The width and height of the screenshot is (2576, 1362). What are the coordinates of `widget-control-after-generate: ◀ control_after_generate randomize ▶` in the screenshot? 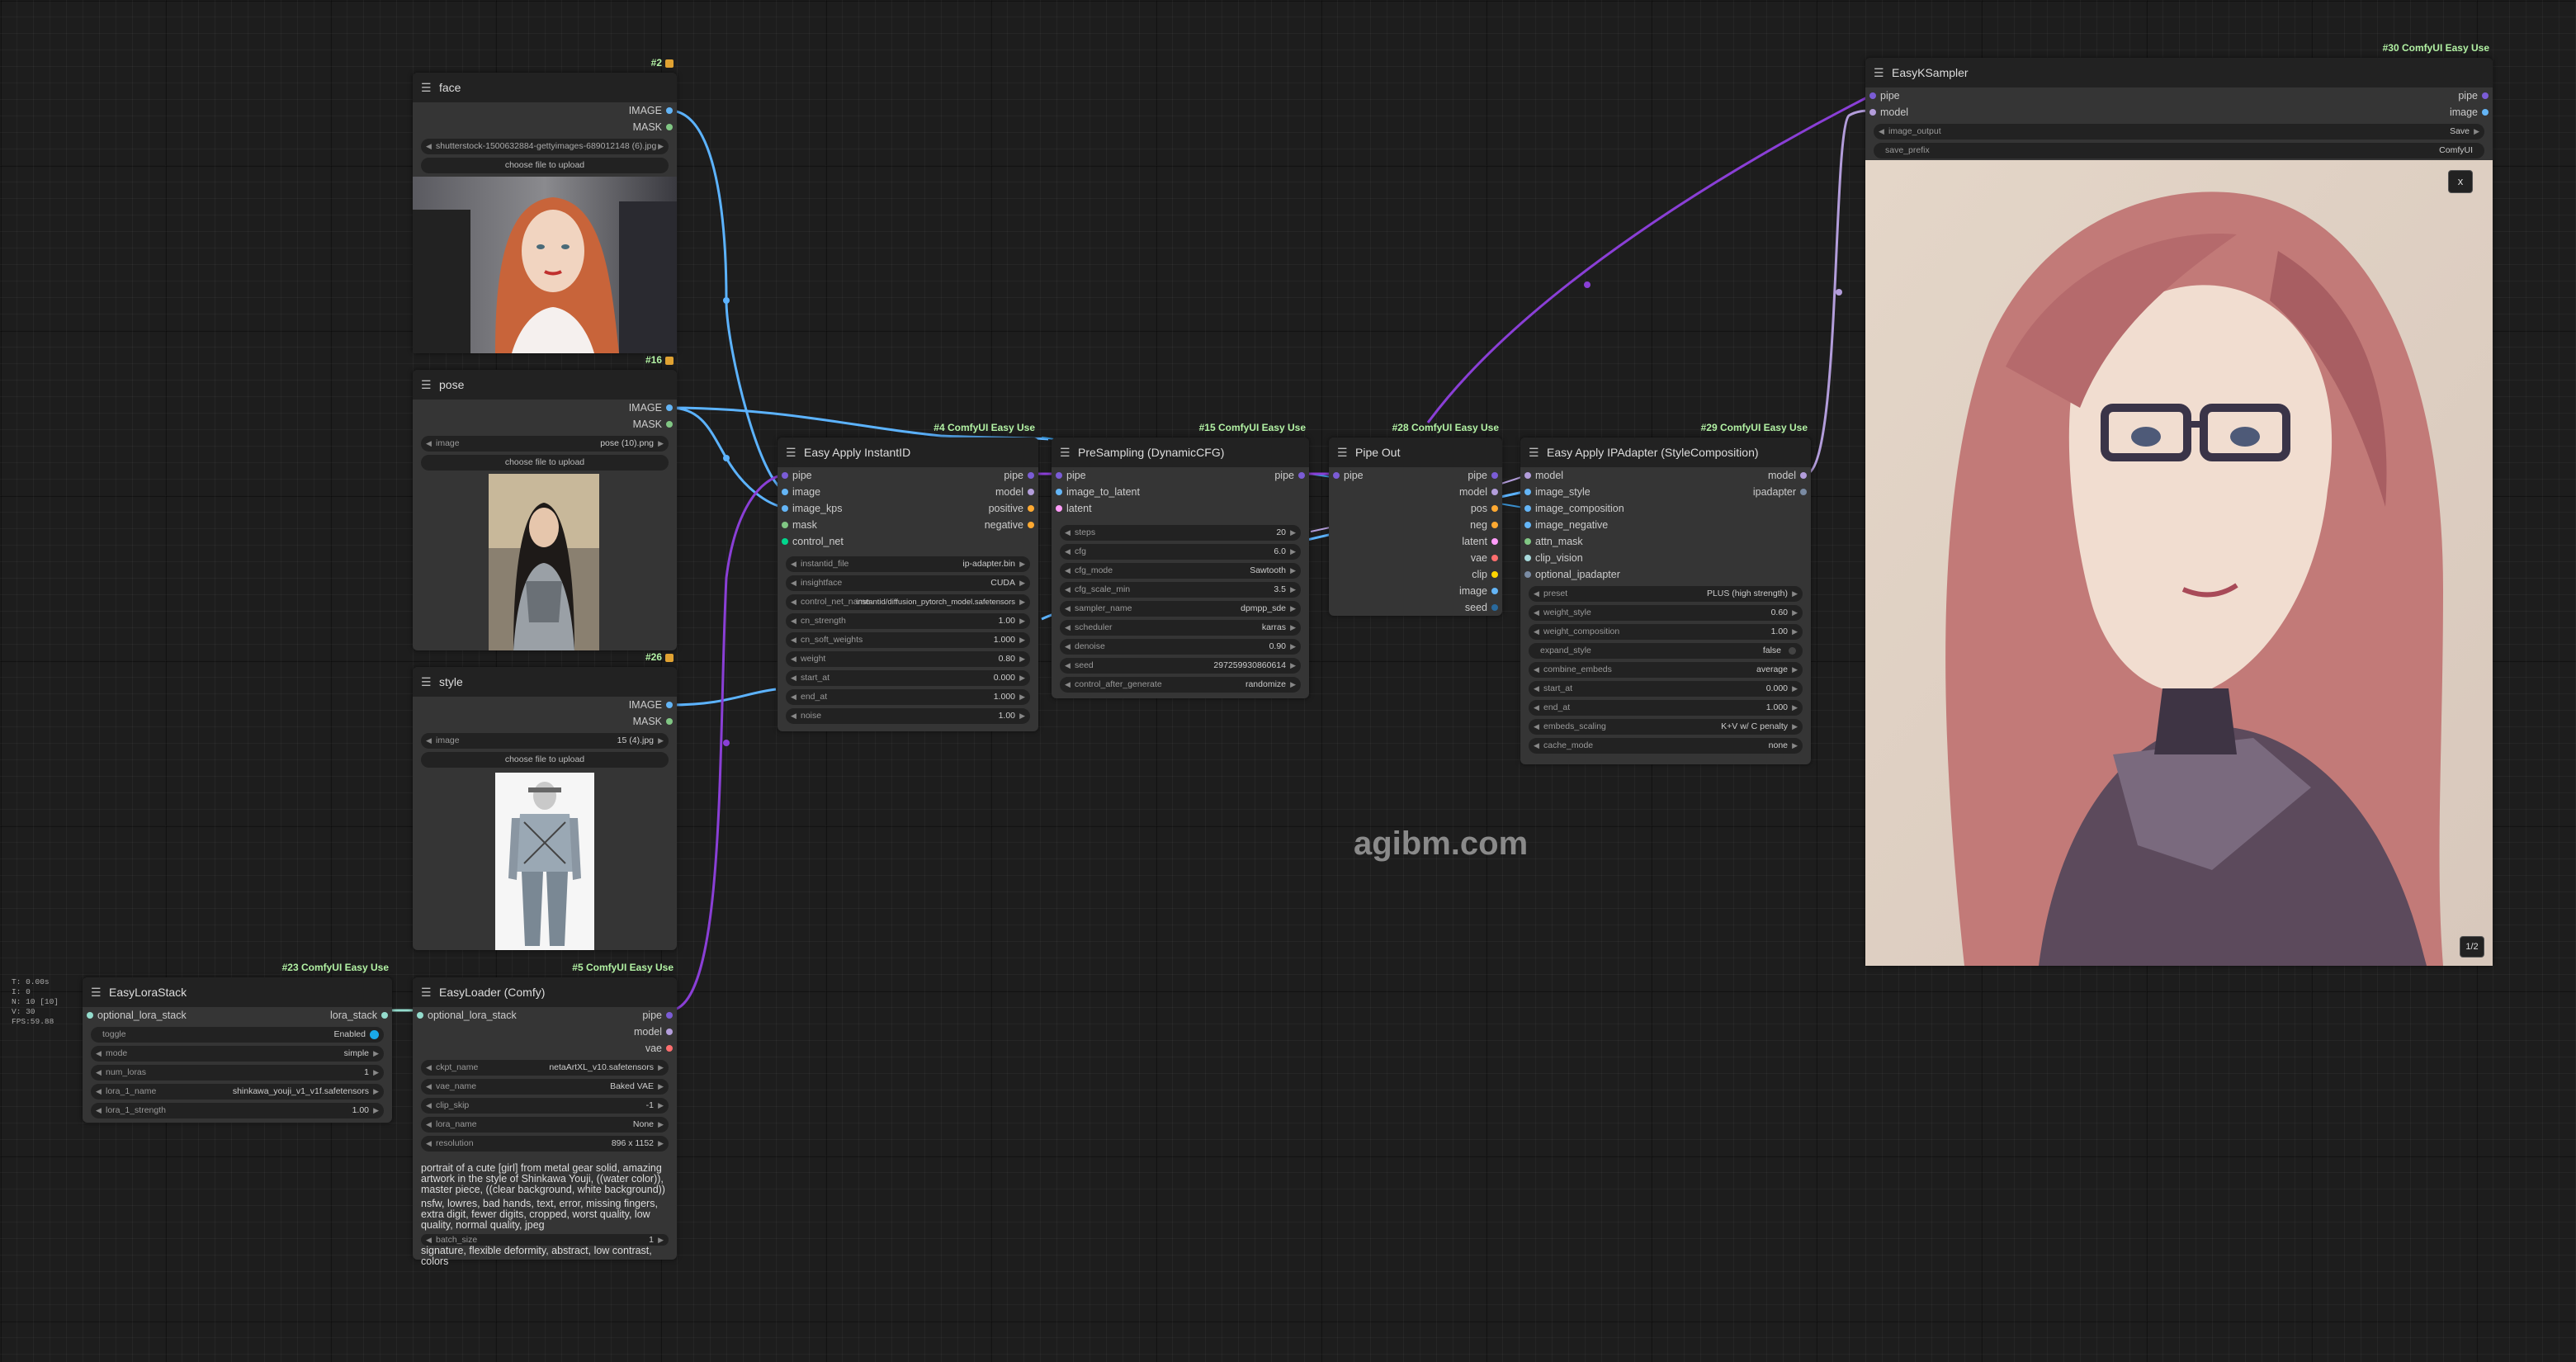 It's located at (1180, 685).